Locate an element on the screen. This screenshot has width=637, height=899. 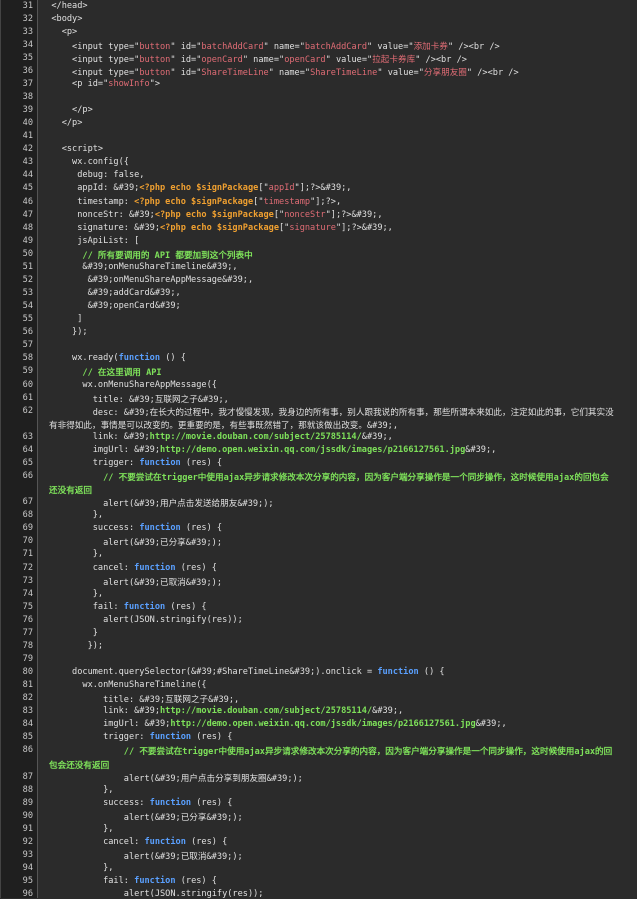
line-code: 包会还没有返回 is located at coordinates (79, 765).